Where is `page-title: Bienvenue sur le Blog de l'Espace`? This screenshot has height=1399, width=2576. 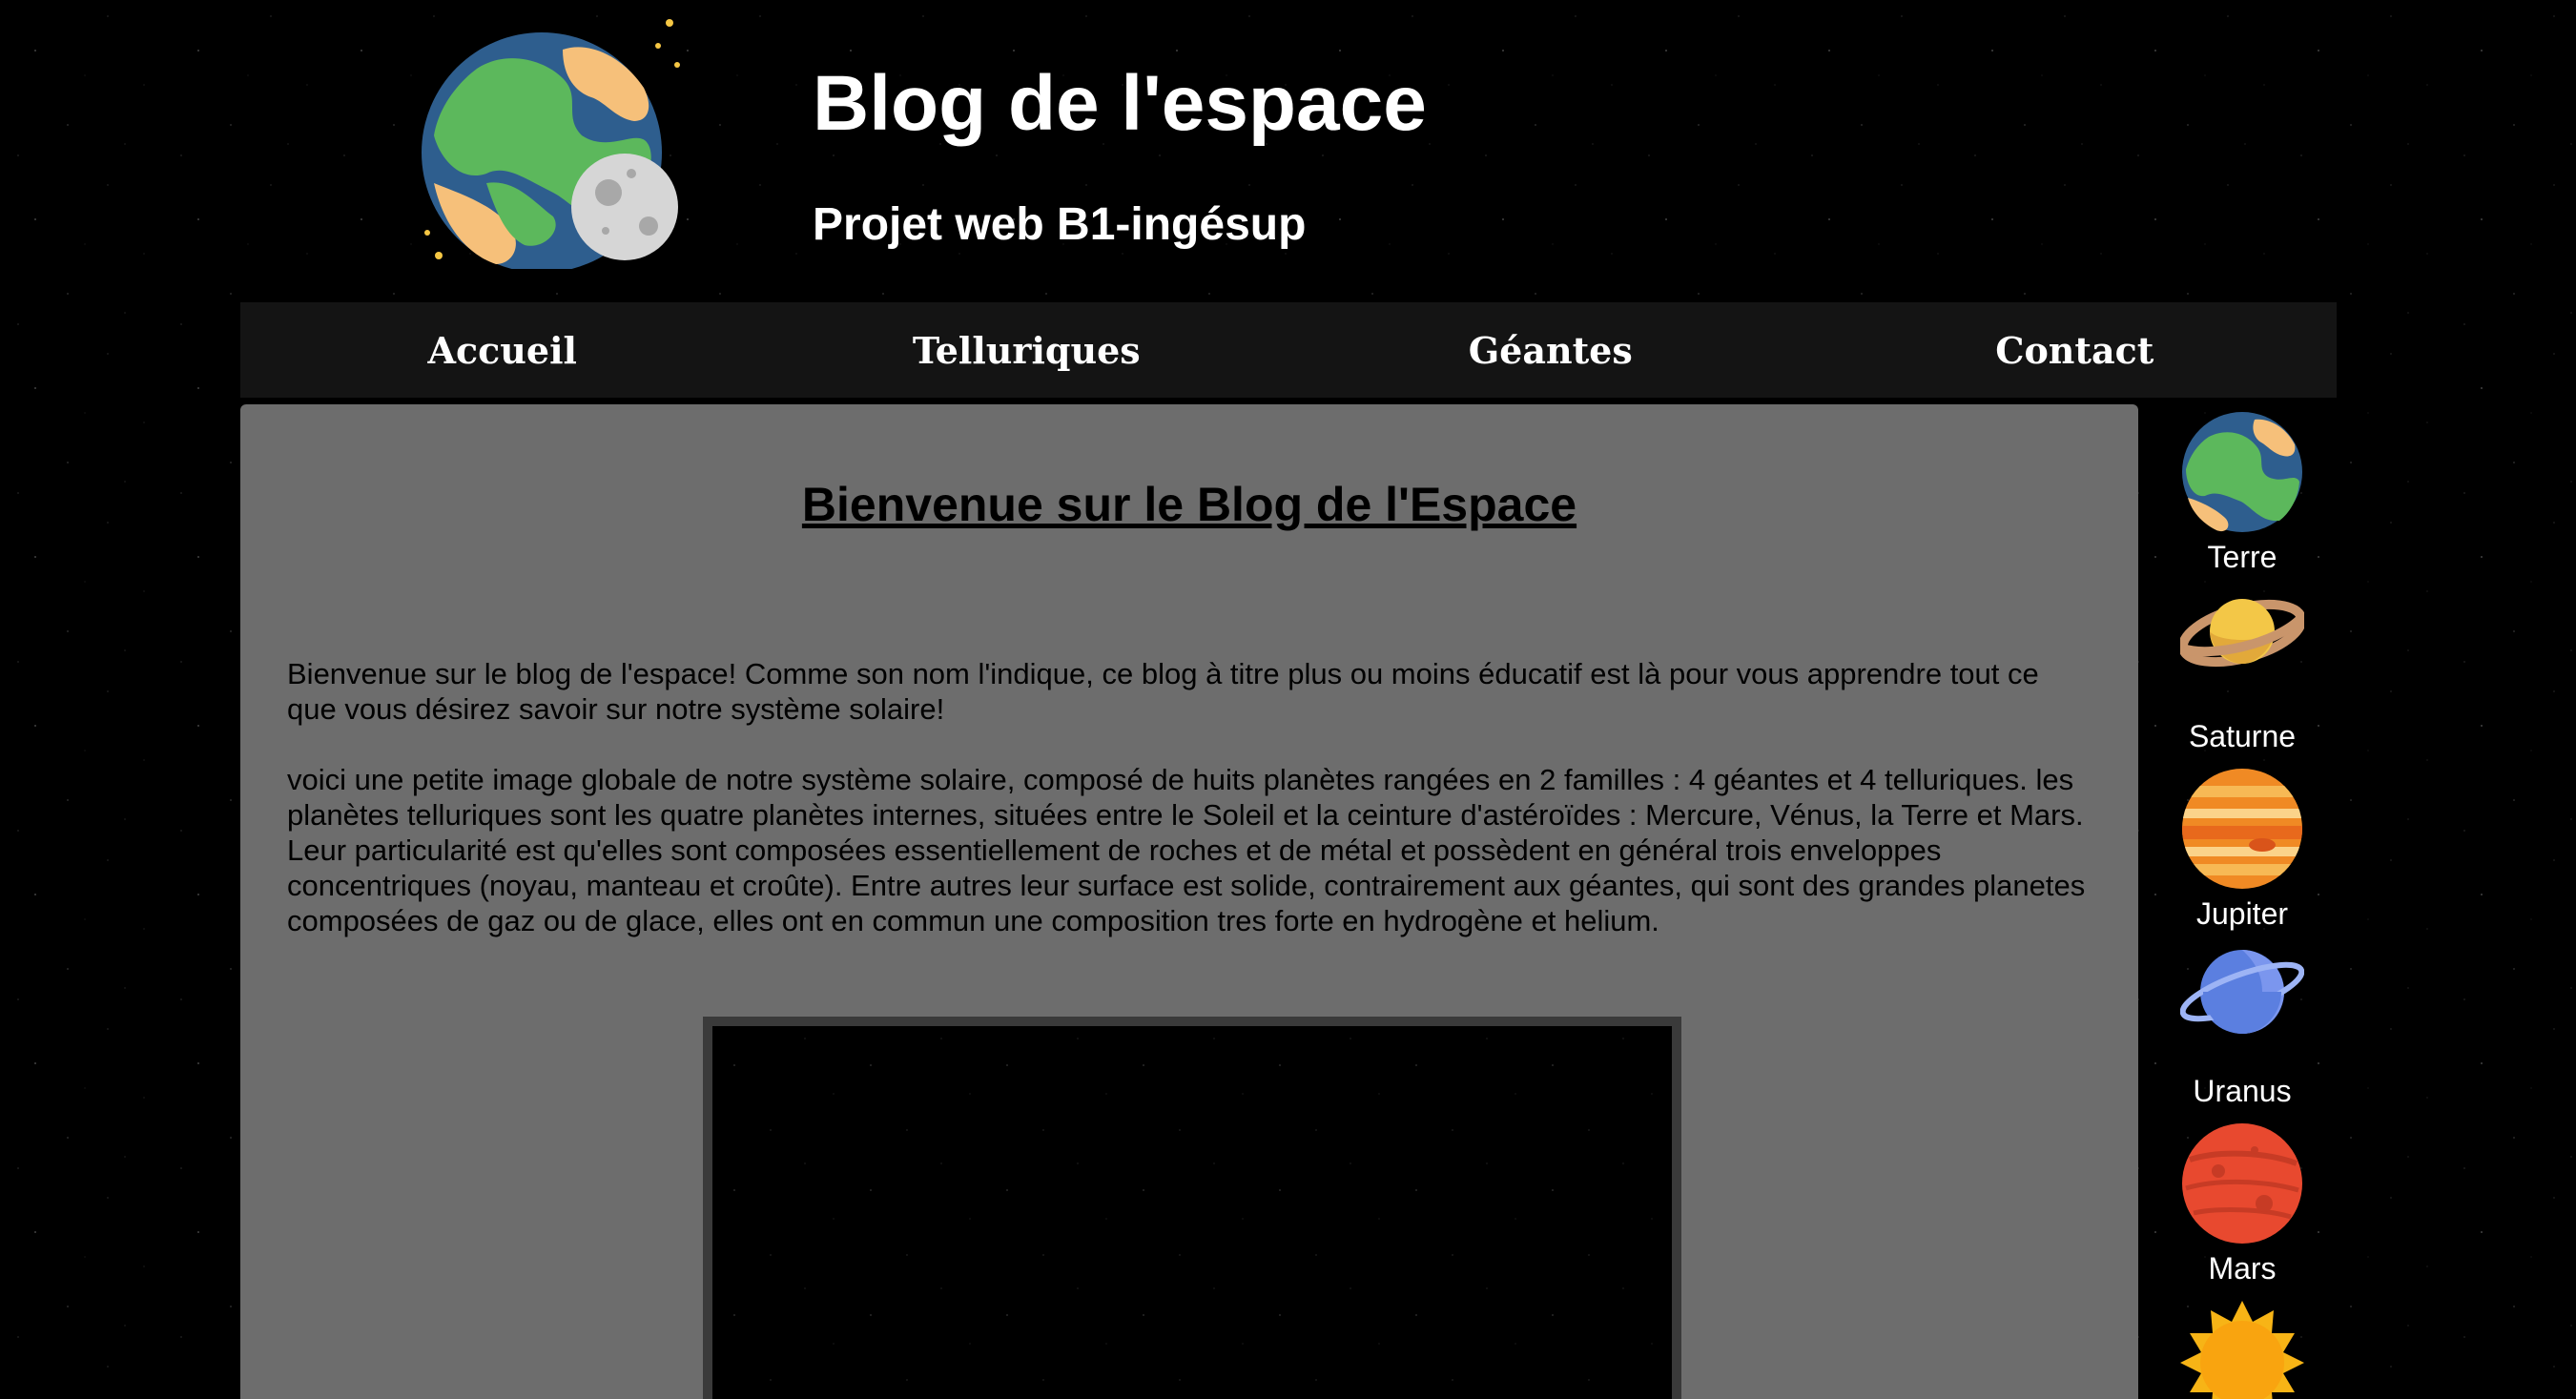 page-title: Bienvenue sur le Blog de l'Espace is located at coordinates (1189, 505).